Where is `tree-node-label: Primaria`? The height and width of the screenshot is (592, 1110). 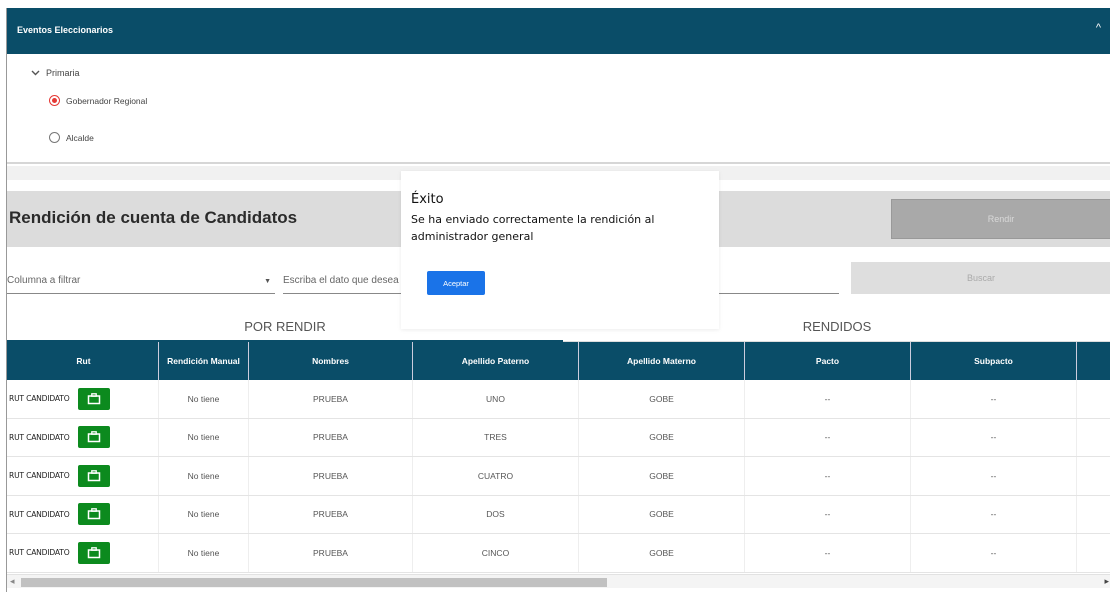
tree-node-label: Primaria is located at coordinates (63, 73).